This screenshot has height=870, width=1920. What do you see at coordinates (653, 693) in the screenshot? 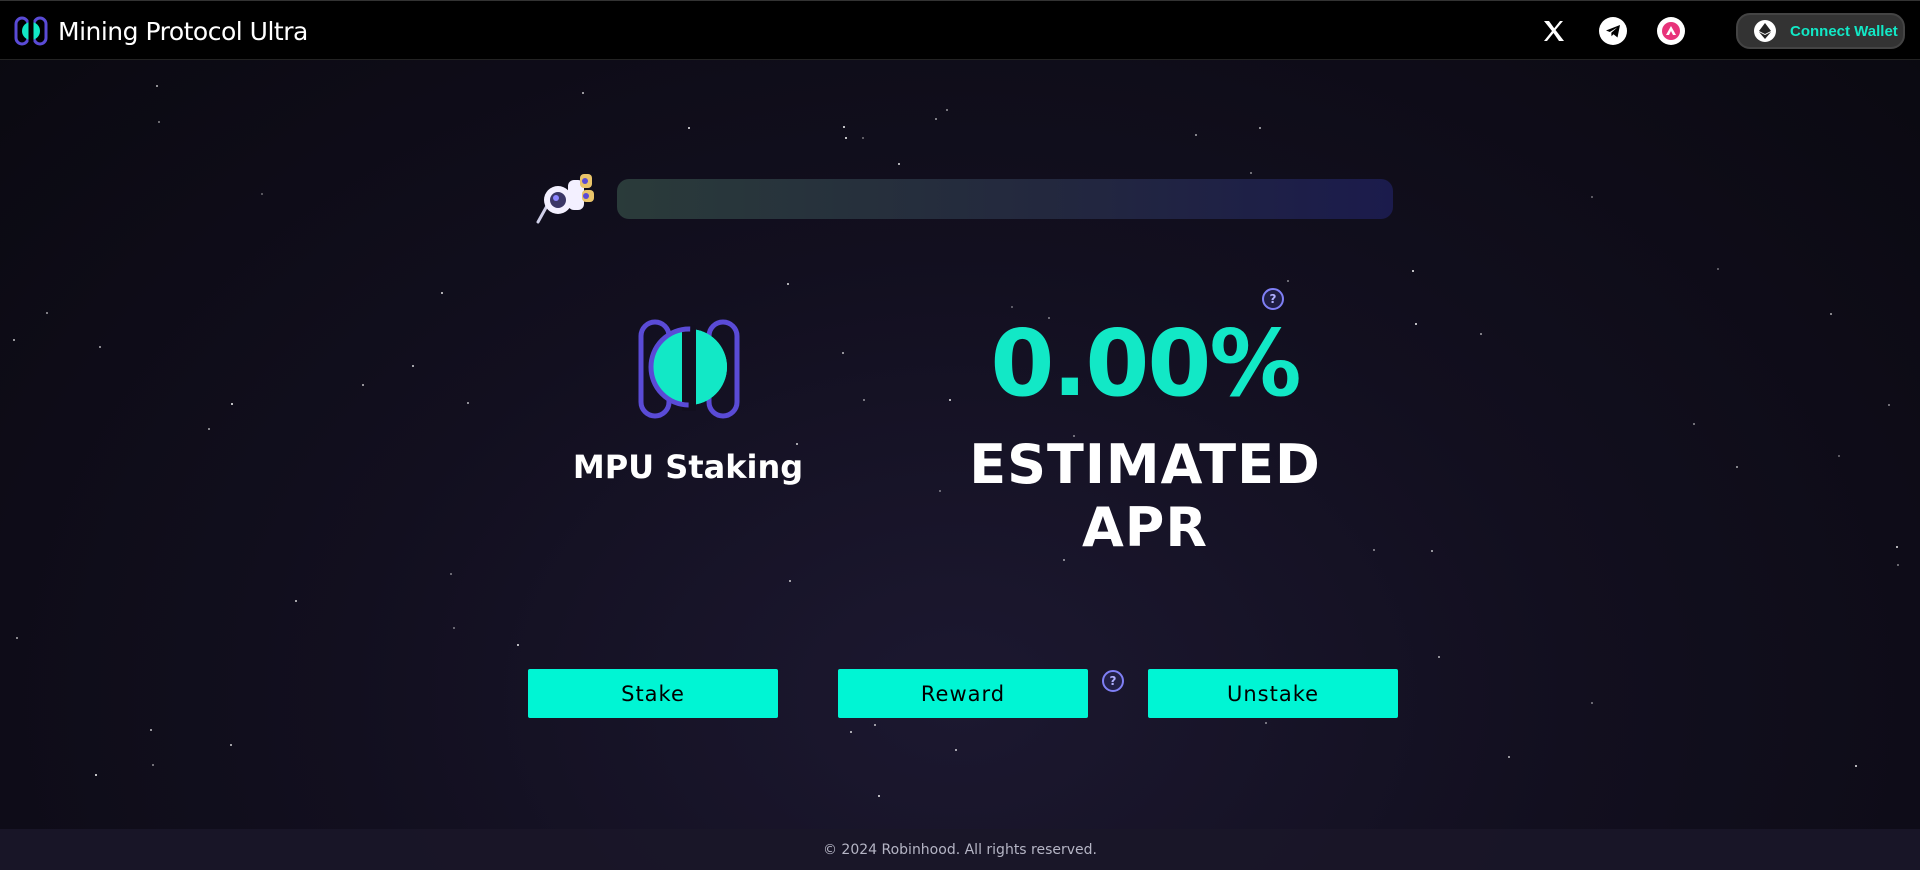
I see `stake-button: Stake` at bounding box center [653, 693].